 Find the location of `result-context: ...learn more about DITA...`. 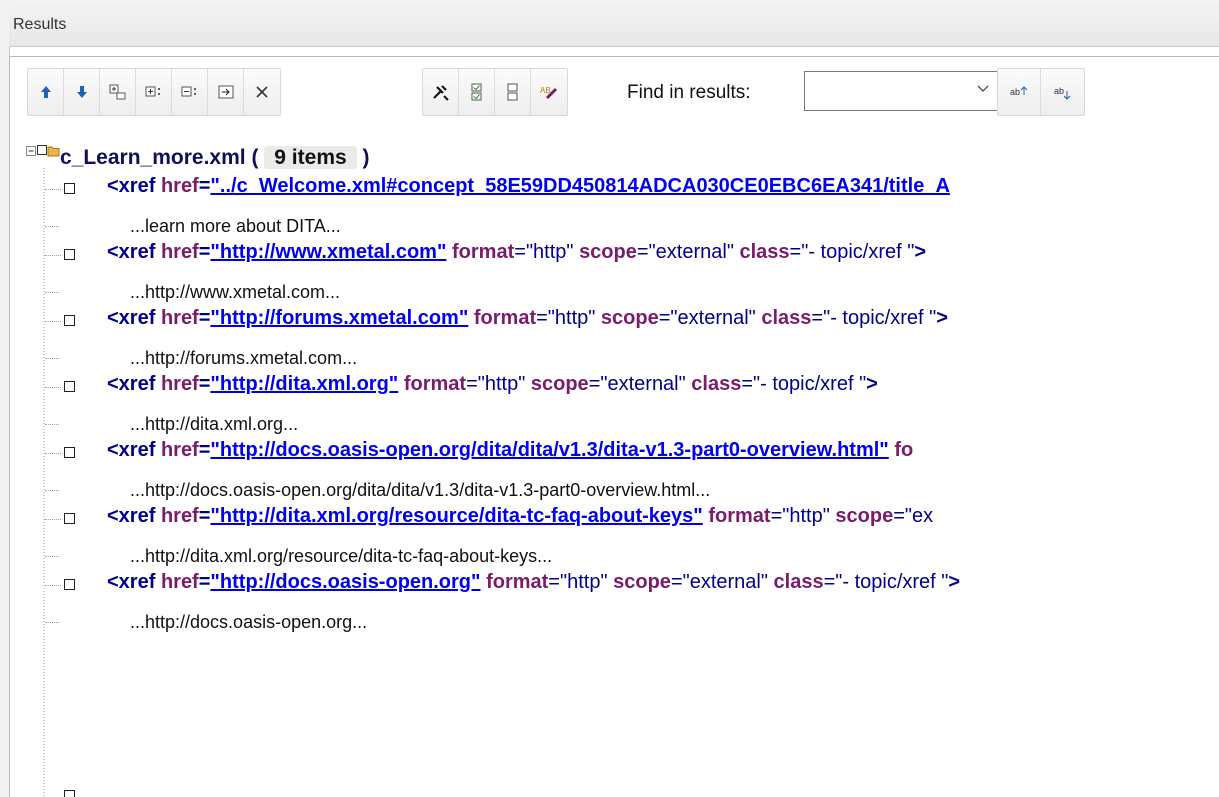

result-context: ...learn more about DITA... is located at coordinates (235, 226).